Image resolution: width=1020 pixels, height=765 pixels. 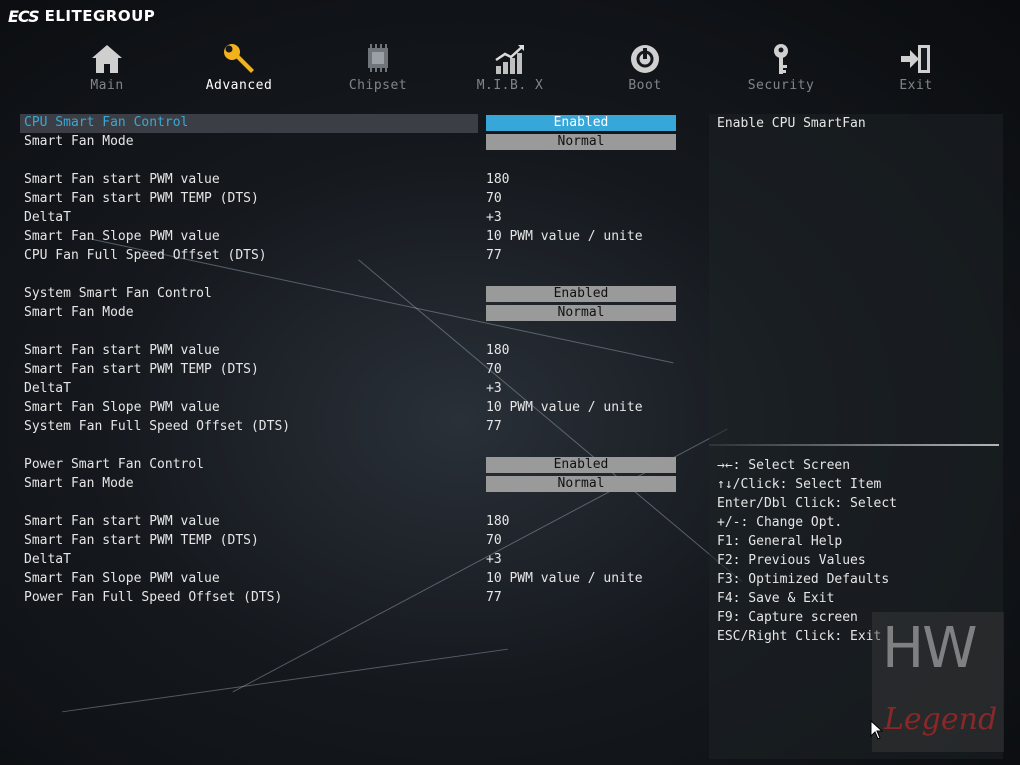 What do you see at coordinates (781, 59) in the screenshot?
I see `key-icon` at bounding box center [781, 59].